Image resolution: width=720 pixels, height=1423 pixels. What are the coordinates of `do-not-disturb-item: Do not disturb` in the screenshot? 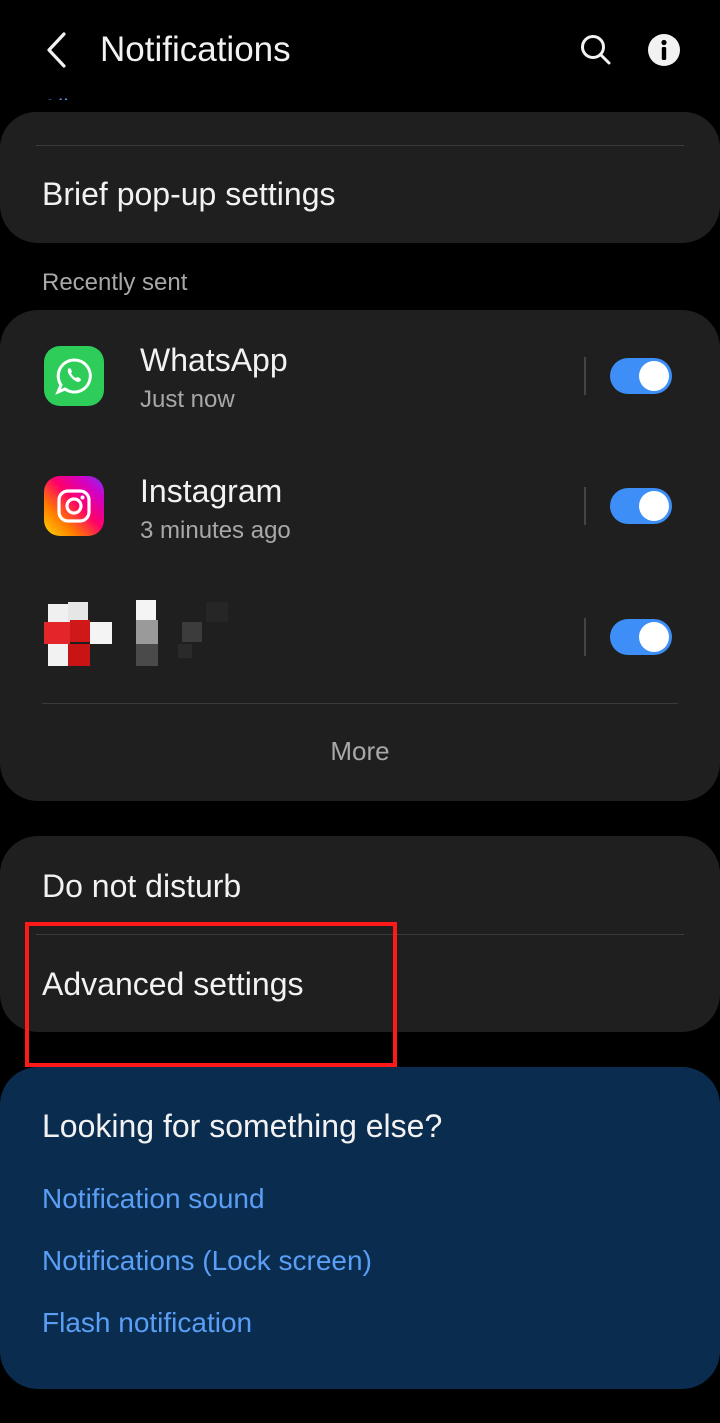 It's located at (141, 886).